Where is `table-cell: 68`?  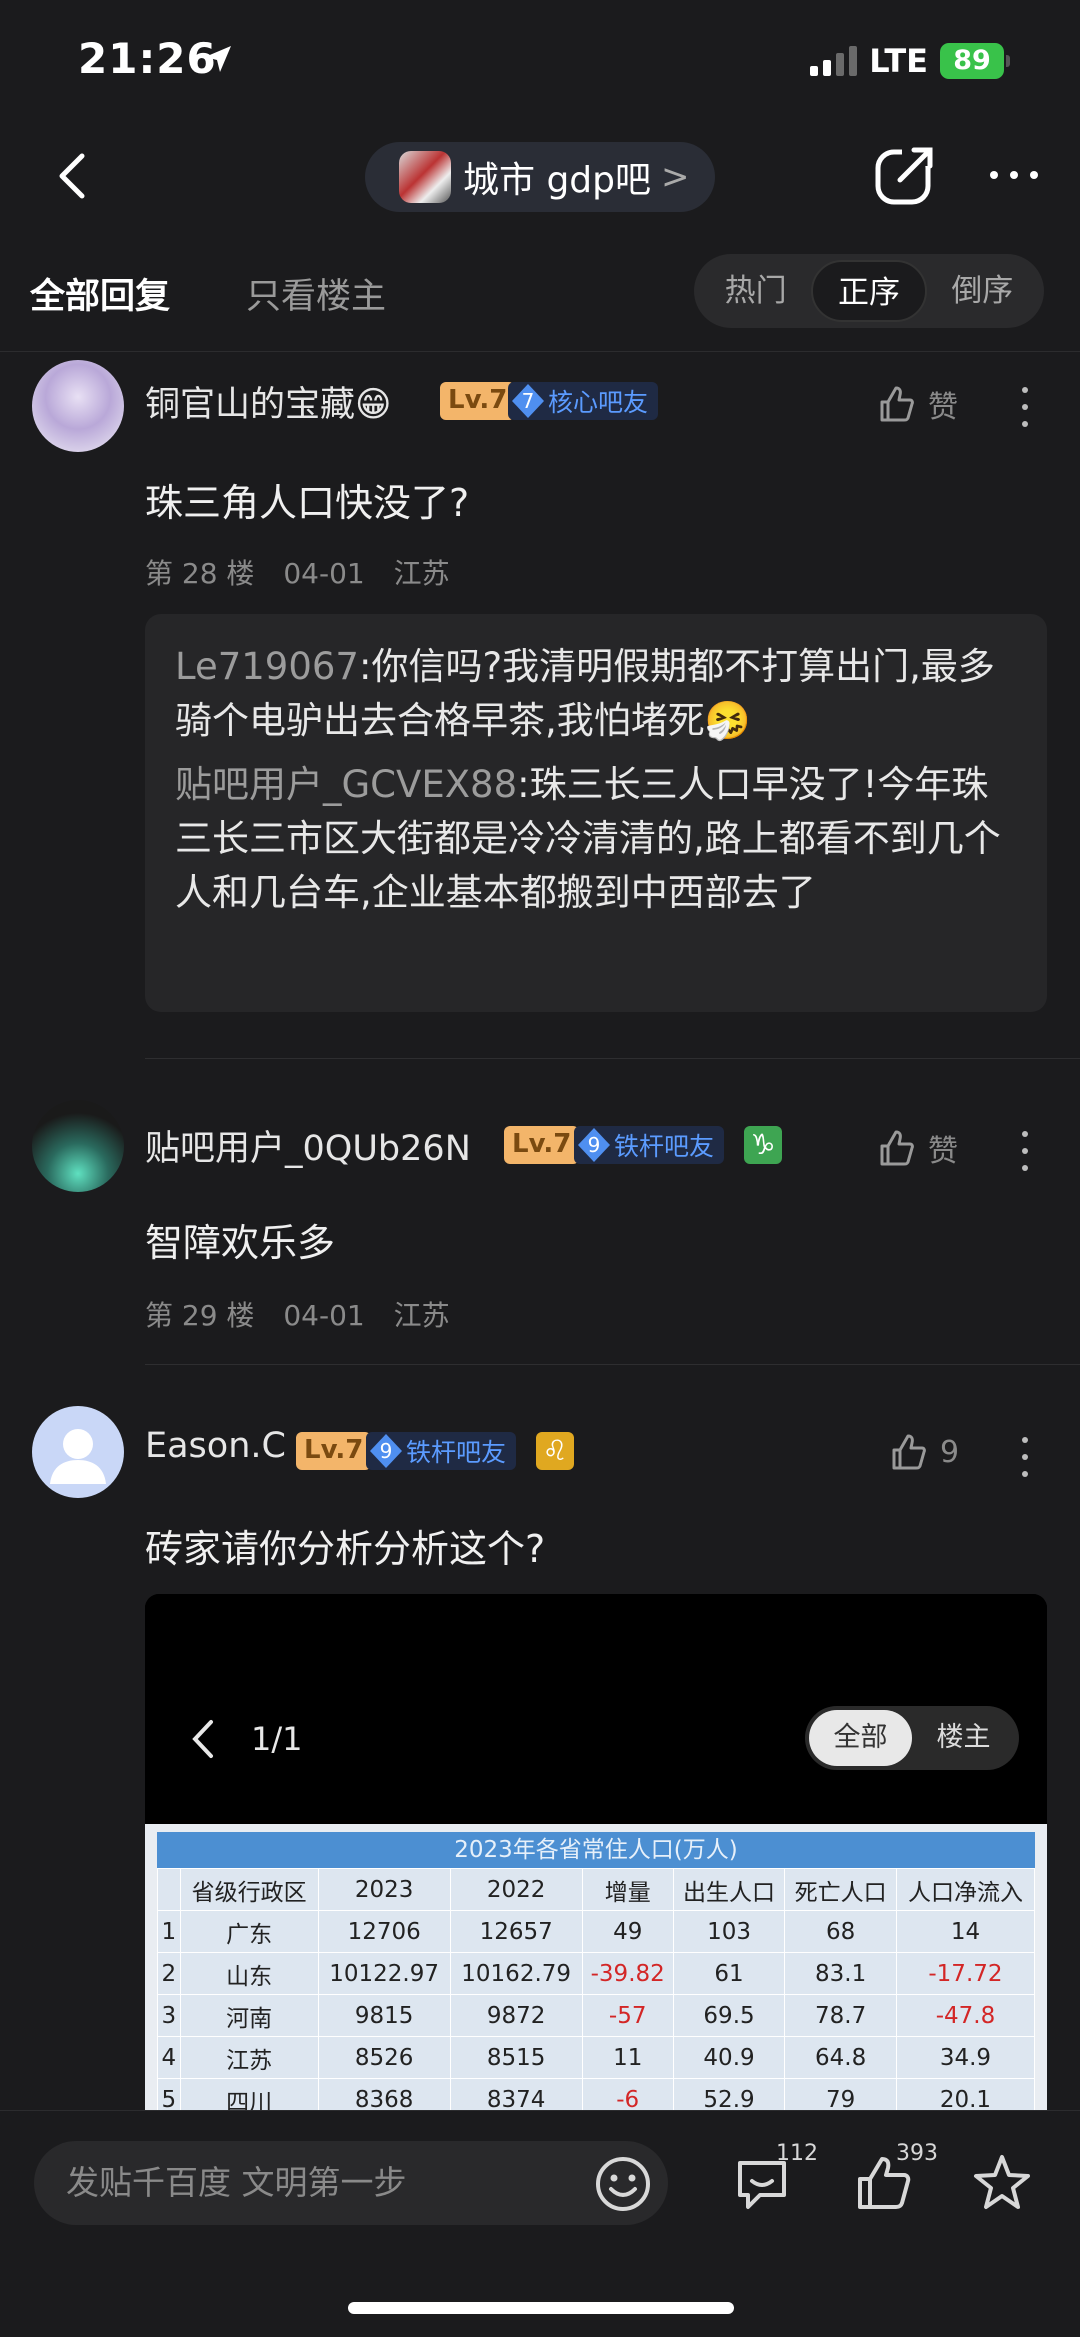
table-cell: 68 is located at coordinates (840, 1931).